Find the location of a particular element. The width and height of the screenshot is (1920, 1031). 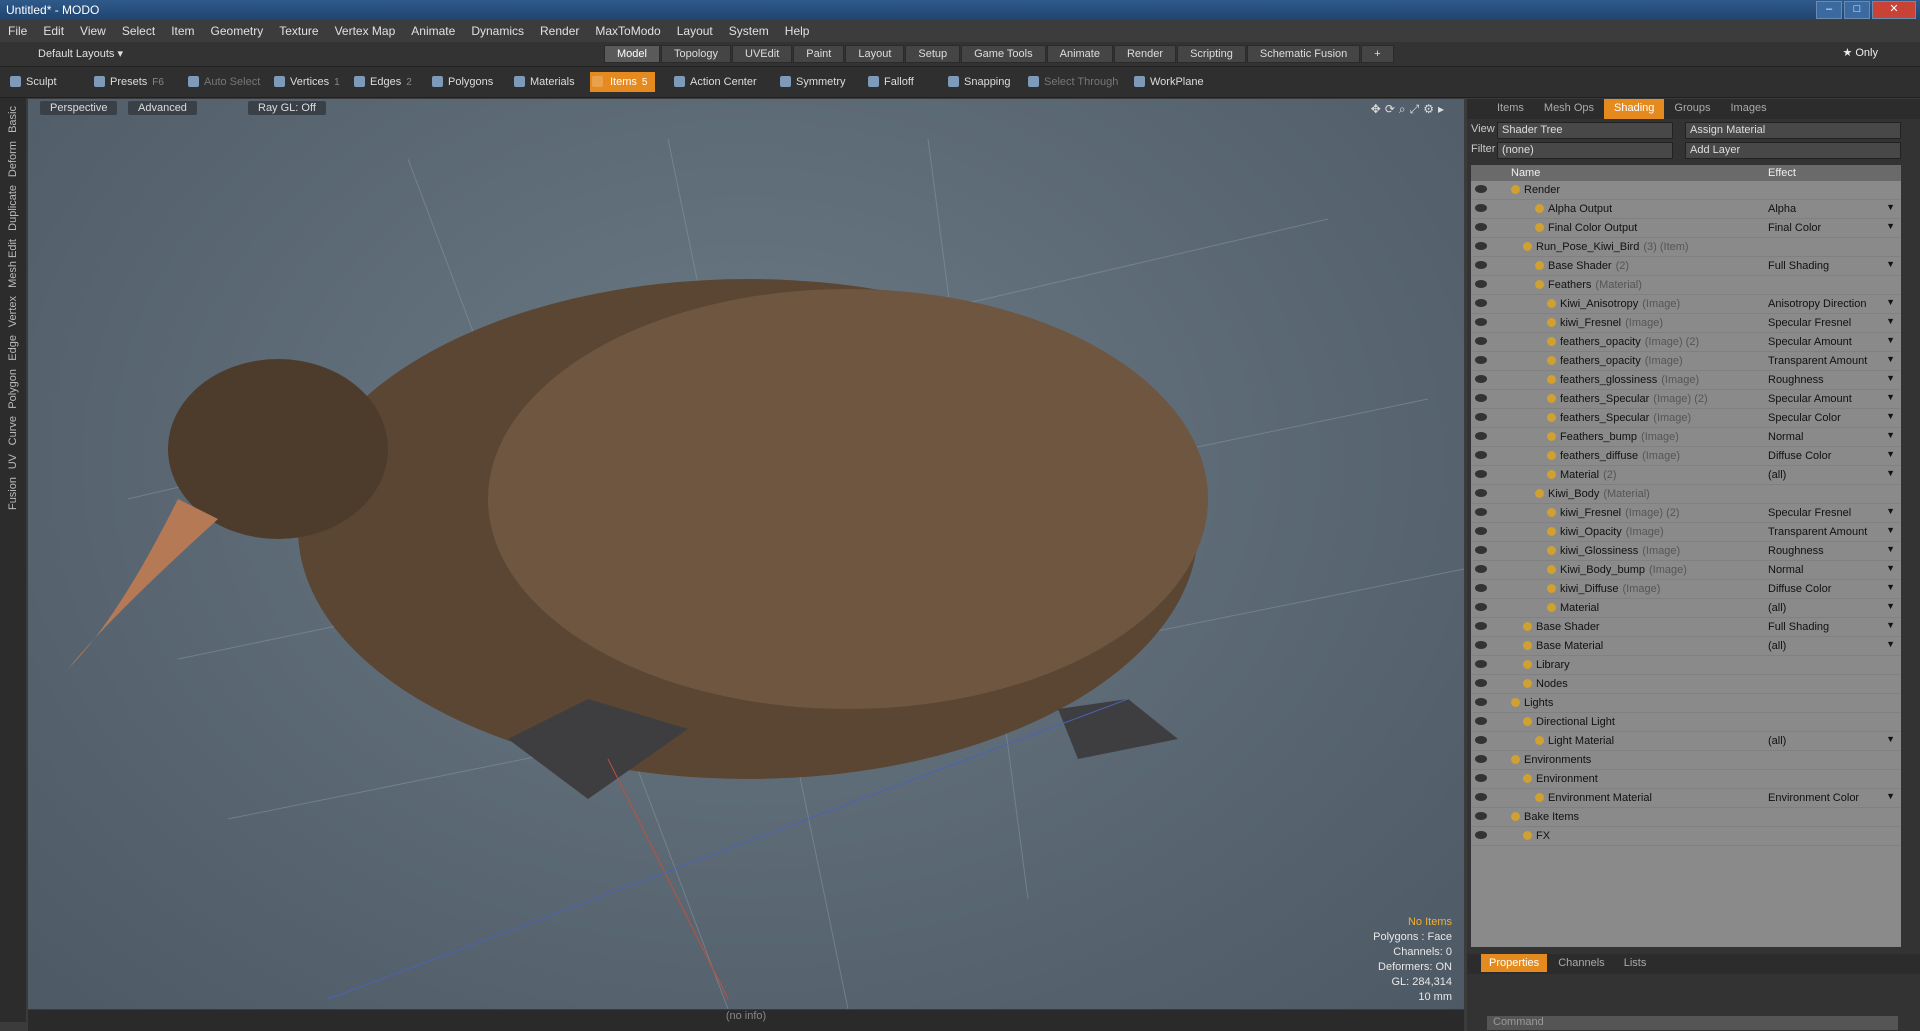

shader-tree-row: kiwi_Glossiness (Image) Roughness ▼ is located at coordinates (1686, 551).